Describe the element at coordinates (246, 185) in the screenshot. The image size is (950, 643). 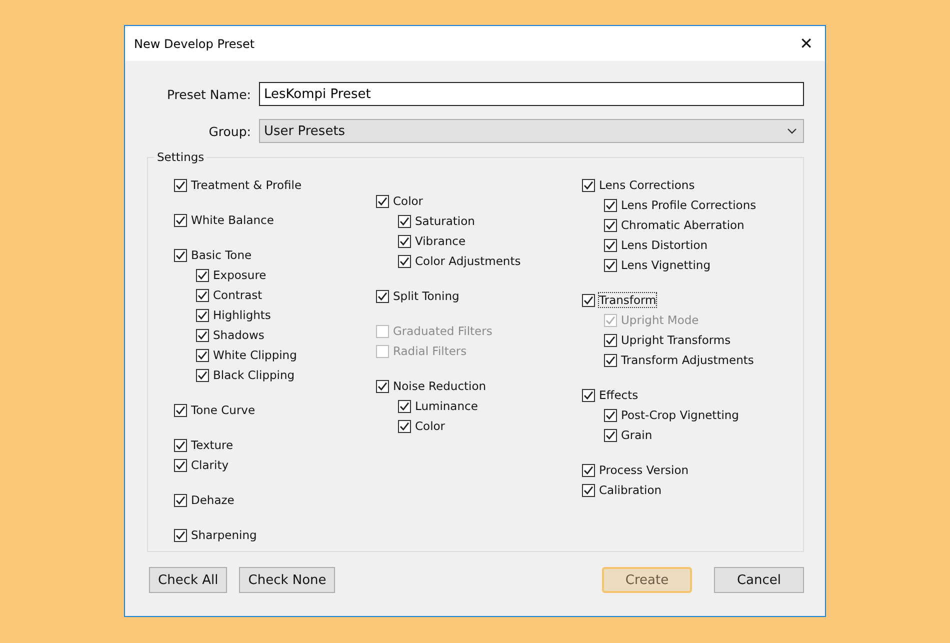
I see `checkbox-label: Treatment & Profile` at that location.